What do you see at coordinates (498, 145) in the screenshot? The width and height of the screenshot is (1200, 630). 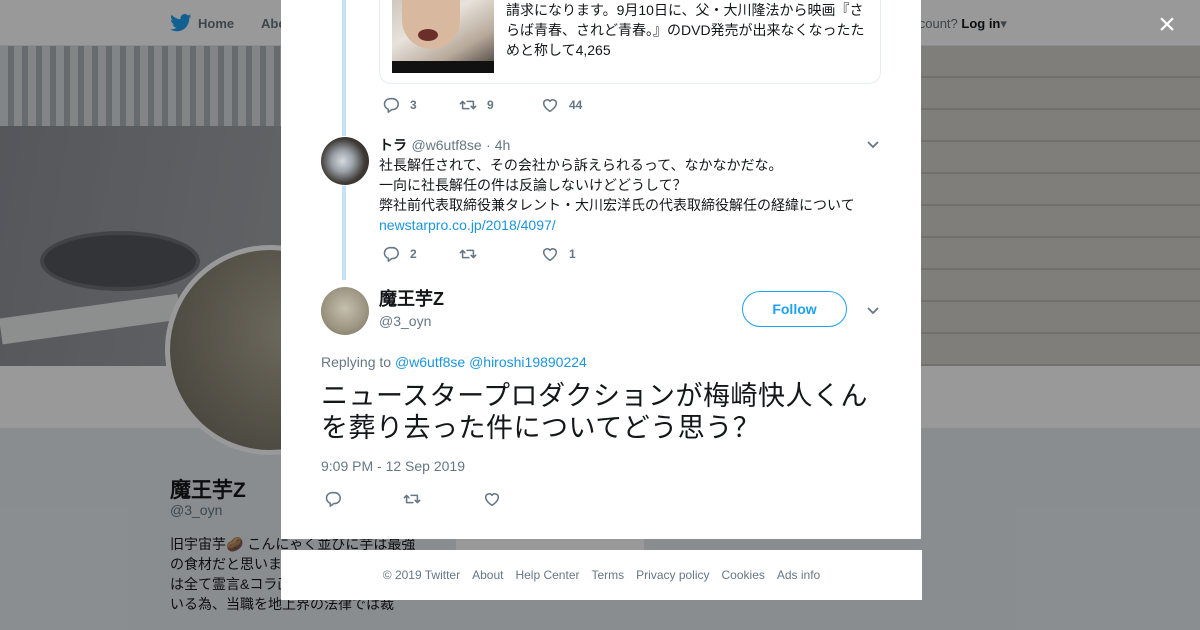 I see `tweet2-time: · 4h` at bounding box center [498, 145].